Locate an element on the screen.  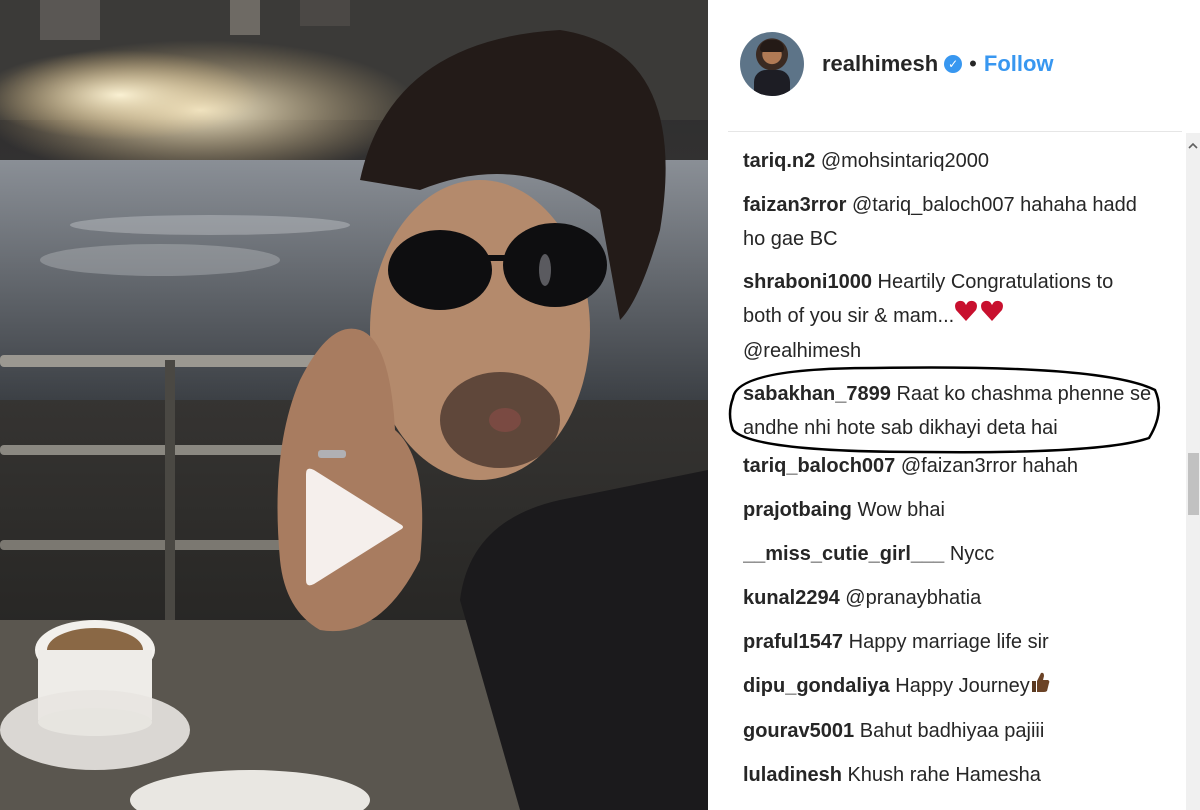
comments-scrollbar is located at coordinates (1193, 471).